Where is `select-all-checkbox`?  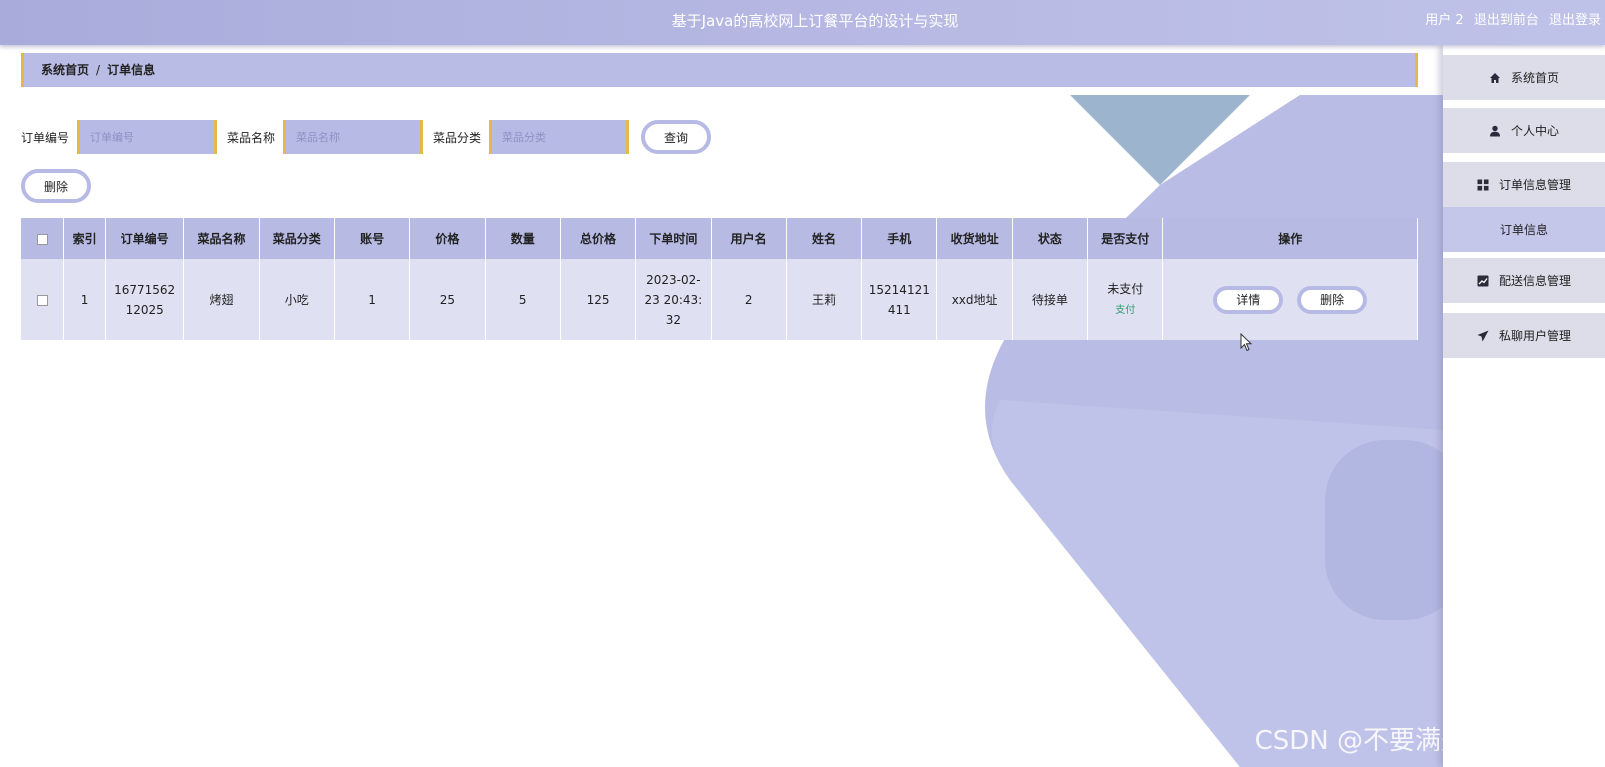 select-all-checkbox is located at coordinates (42, 239).